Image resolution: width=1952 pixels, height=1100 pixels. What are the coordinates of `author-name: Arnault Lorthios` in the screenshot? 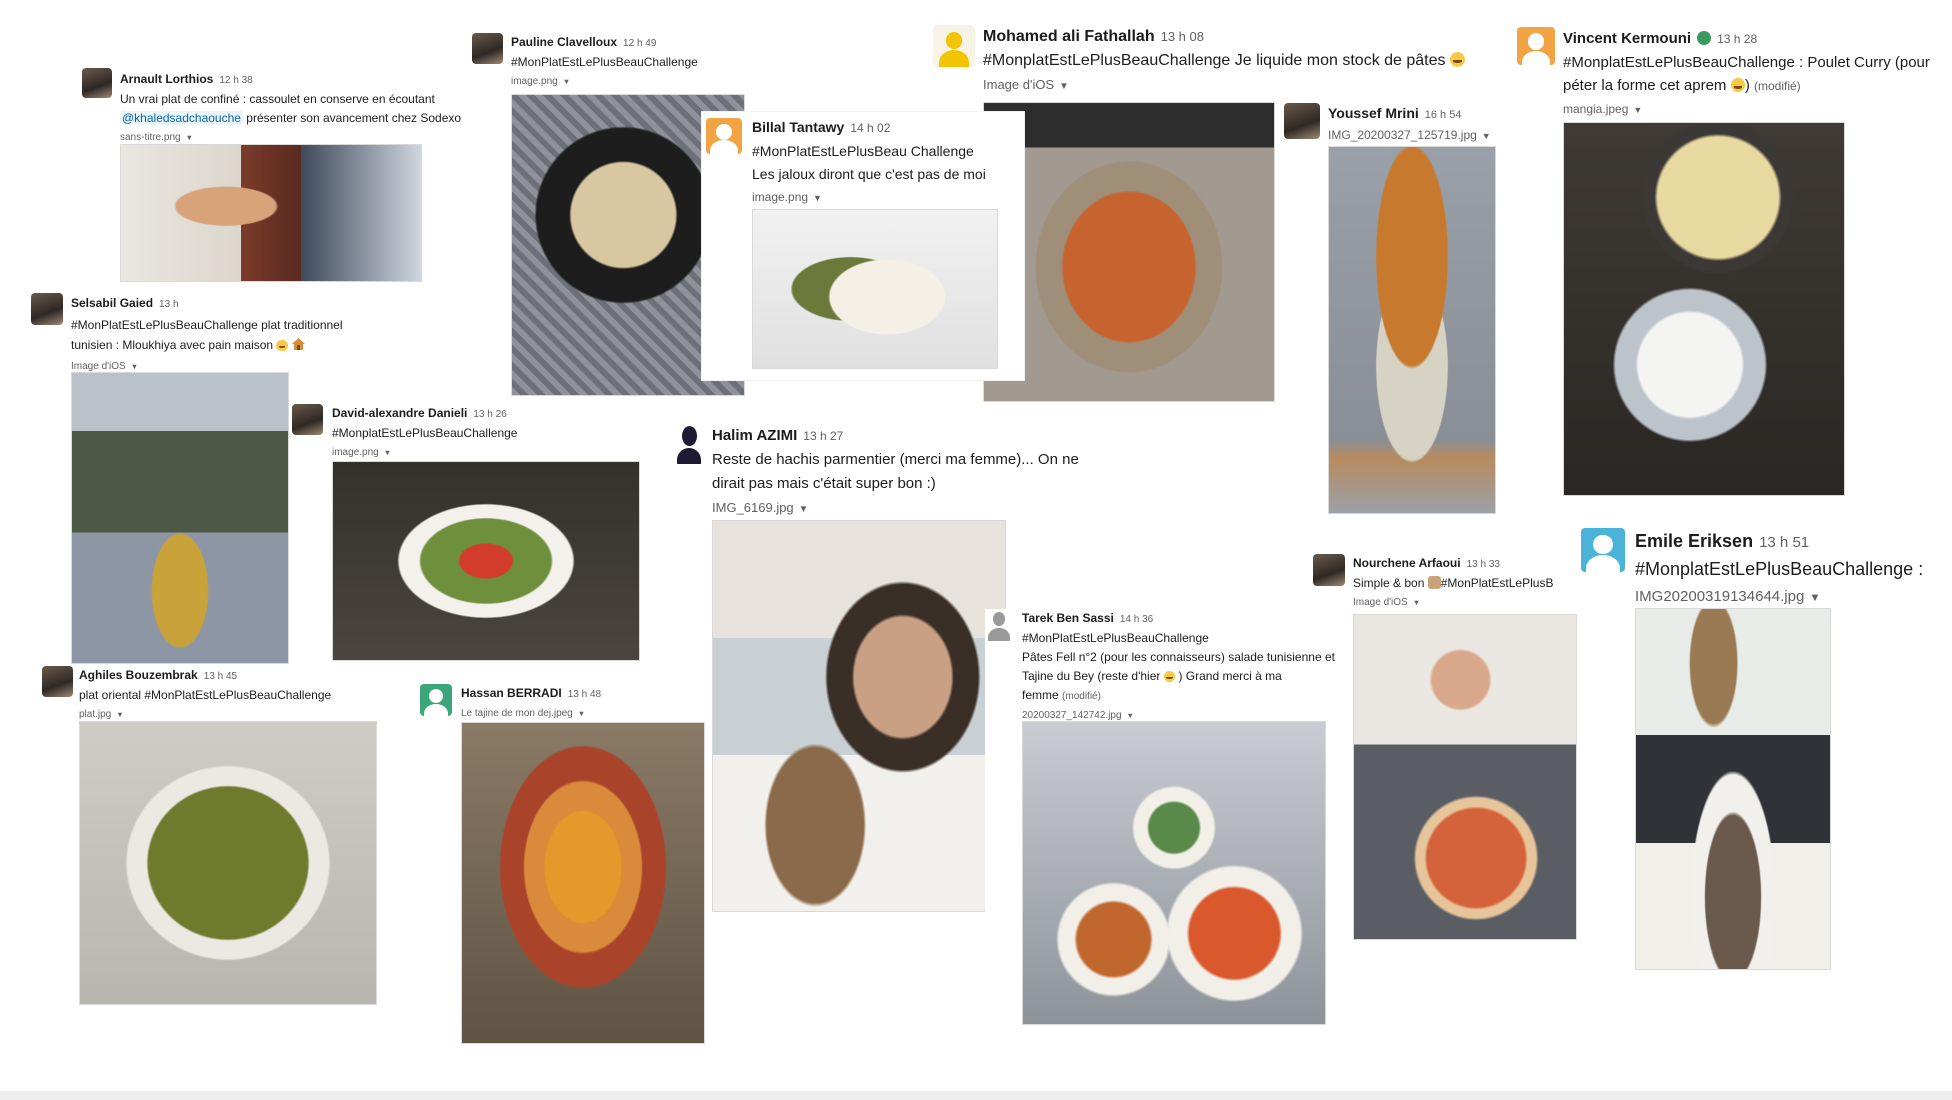 It's located at (166, 79).